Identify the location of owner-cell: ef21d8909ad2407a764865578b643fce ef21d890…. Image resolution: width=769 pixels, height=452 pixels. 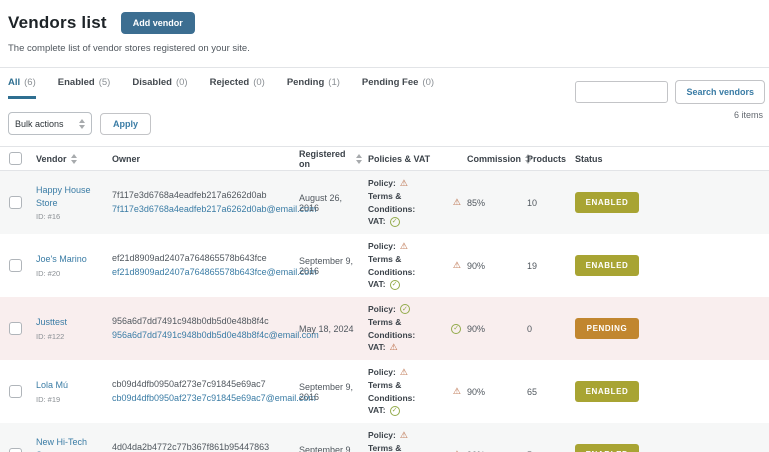
(214, 266).